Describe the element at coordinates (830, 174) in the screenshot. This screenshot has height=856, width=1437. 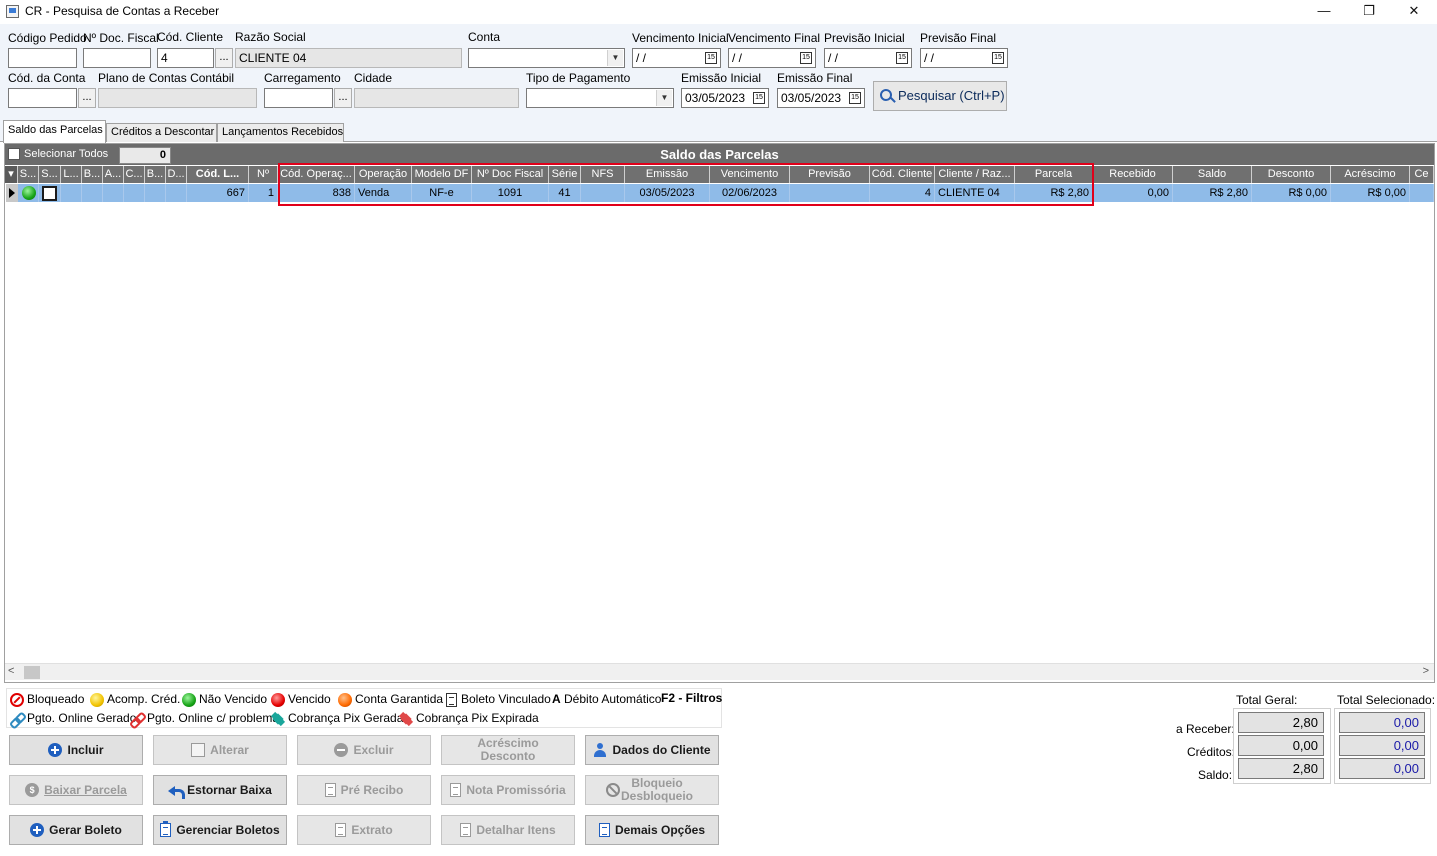
I see `column-header: Previsão` at that location.